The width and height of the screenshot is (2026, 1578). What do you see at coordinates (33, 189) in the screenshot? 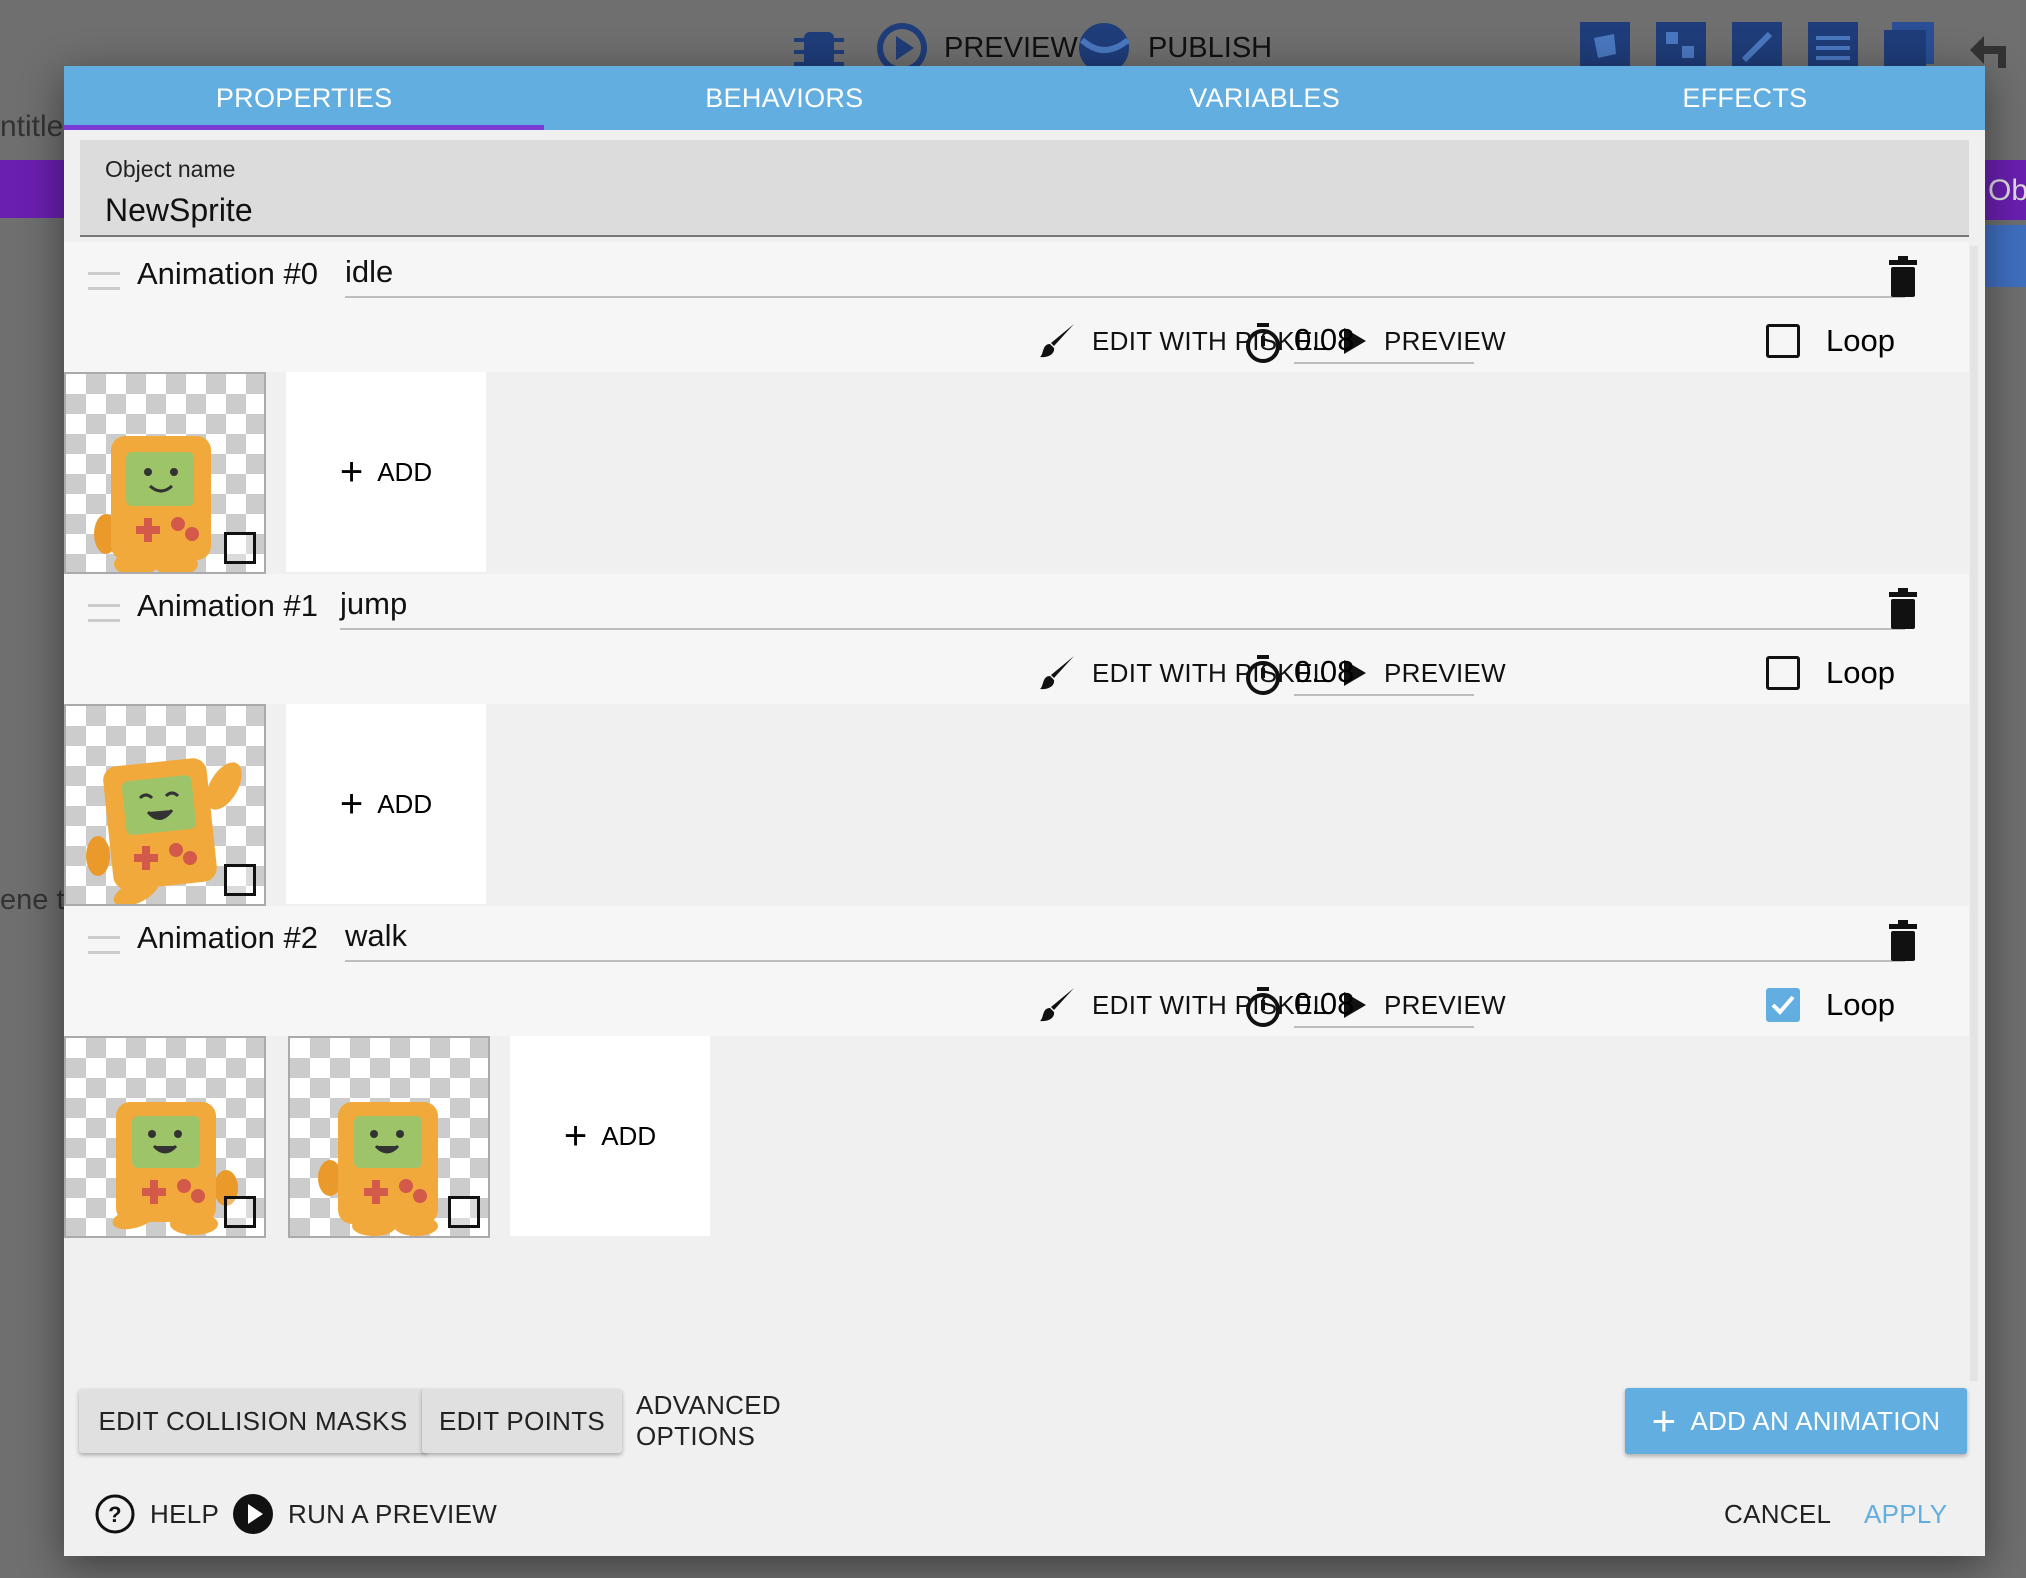
I see `background-panel-header` at bounding box center [33, 189].